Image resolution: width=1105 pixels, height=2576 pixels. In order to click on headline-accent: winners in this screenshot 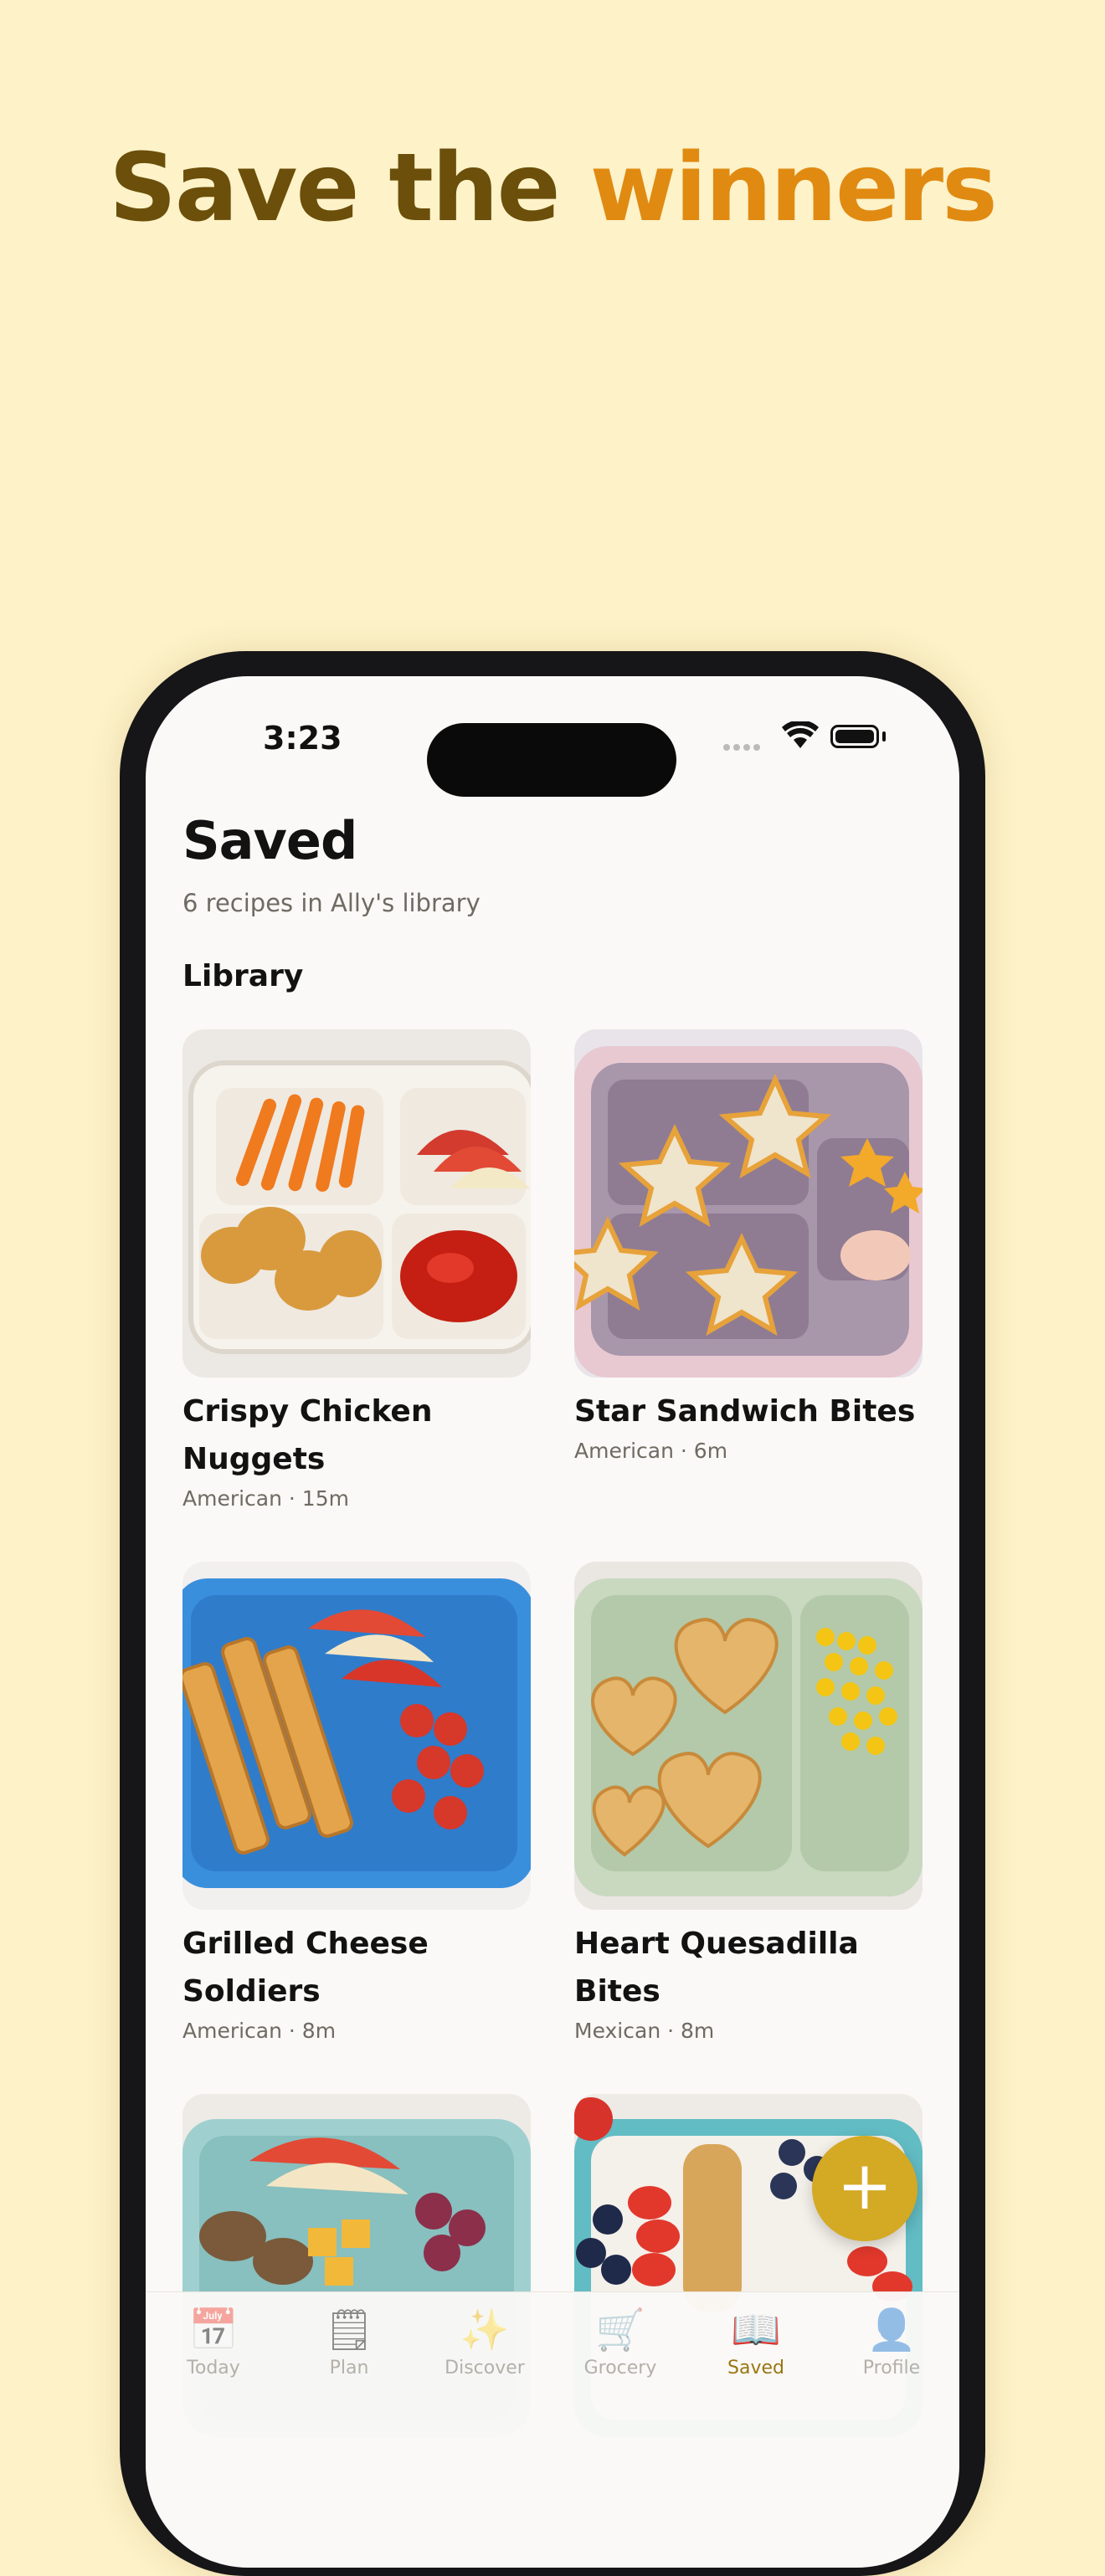, I will do `click(793, 188)`.